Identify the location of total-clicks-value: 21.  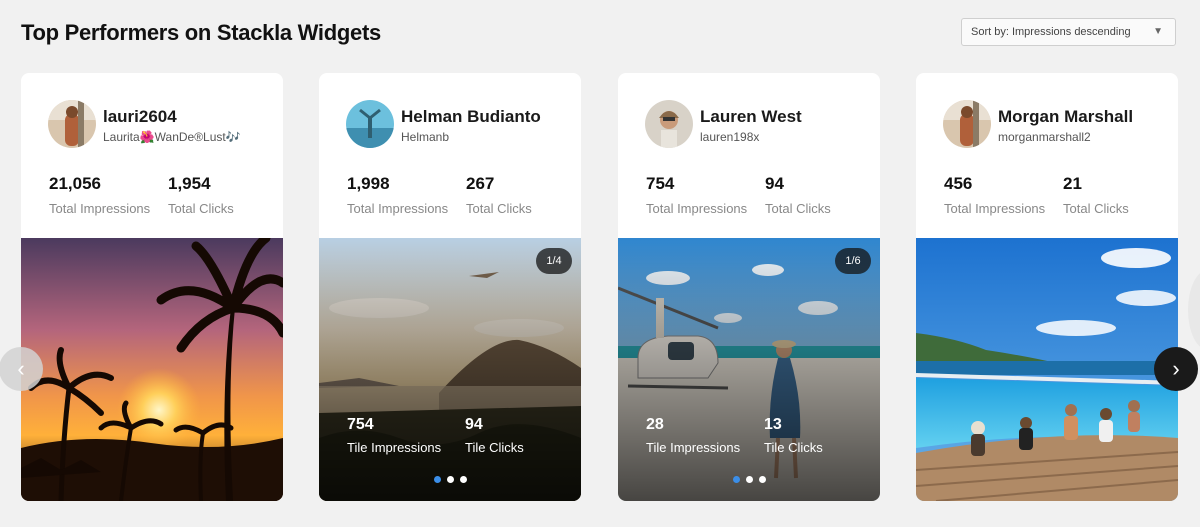
(1072, 183).